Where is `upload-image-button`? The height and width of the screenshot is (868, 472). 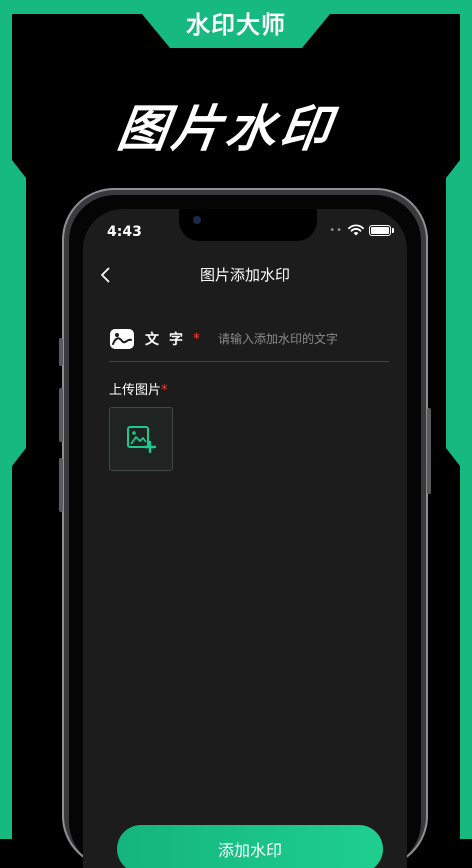
upload-image-button is located at coordinates (141, 439).